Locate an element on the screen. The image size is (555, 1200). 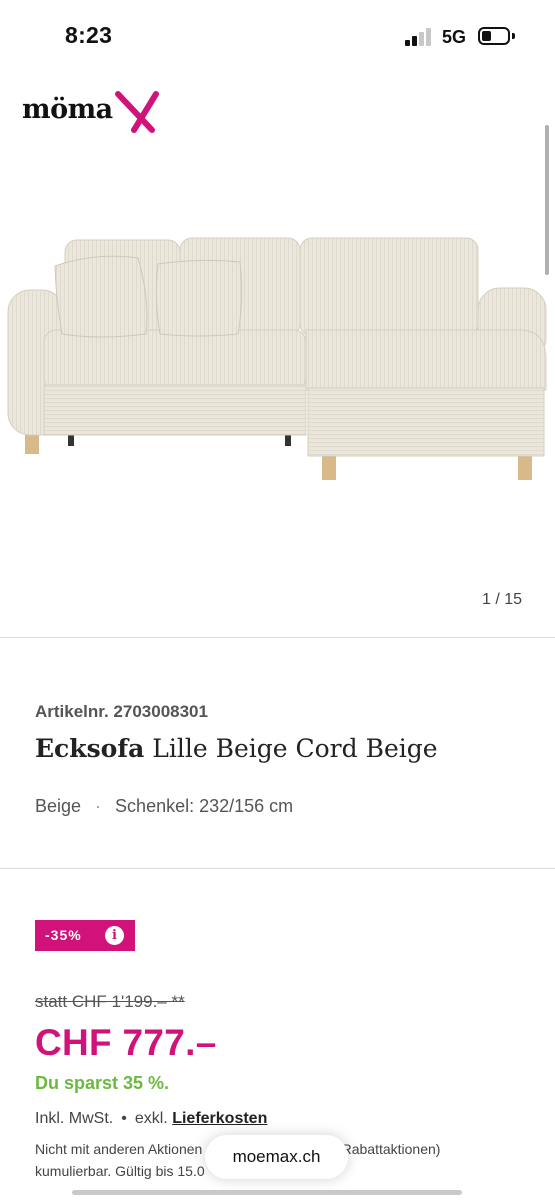
saving-text: Du sparst 35 %. is located at coordinates (102, 1083).